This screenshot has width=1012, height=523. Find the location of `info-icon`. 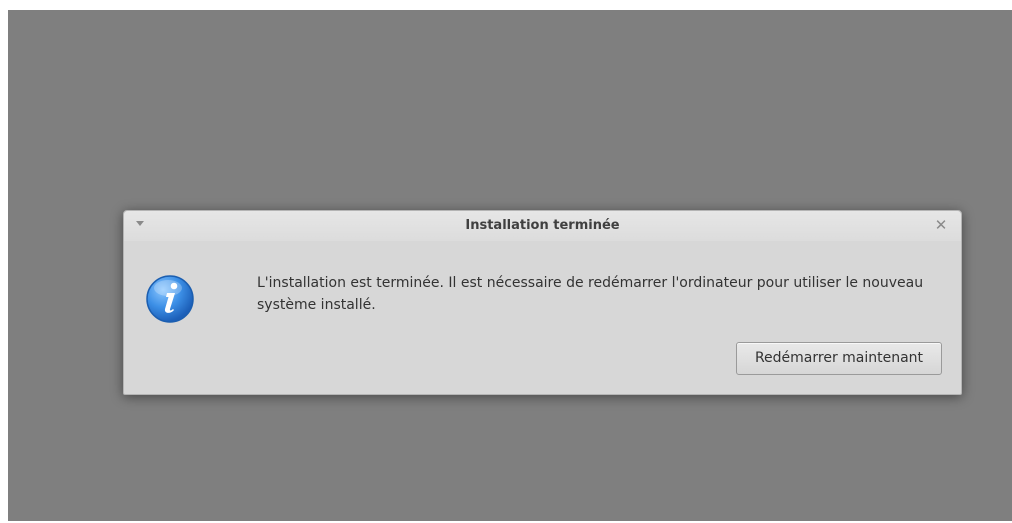

info-icon is located at coordinates (170, 299).